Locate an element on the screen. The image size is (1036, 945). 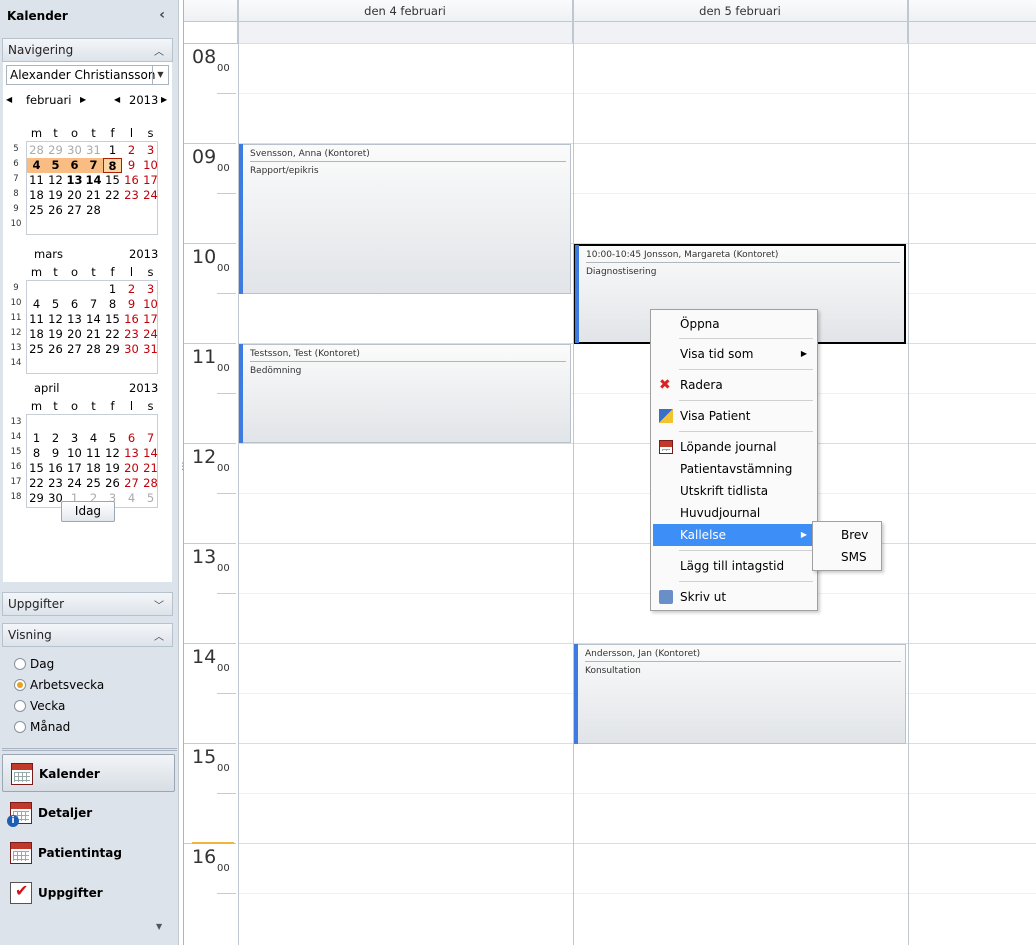
appointment: Testsson, Test (Kontoret) Bedömning is located at coordinates (405, 393).